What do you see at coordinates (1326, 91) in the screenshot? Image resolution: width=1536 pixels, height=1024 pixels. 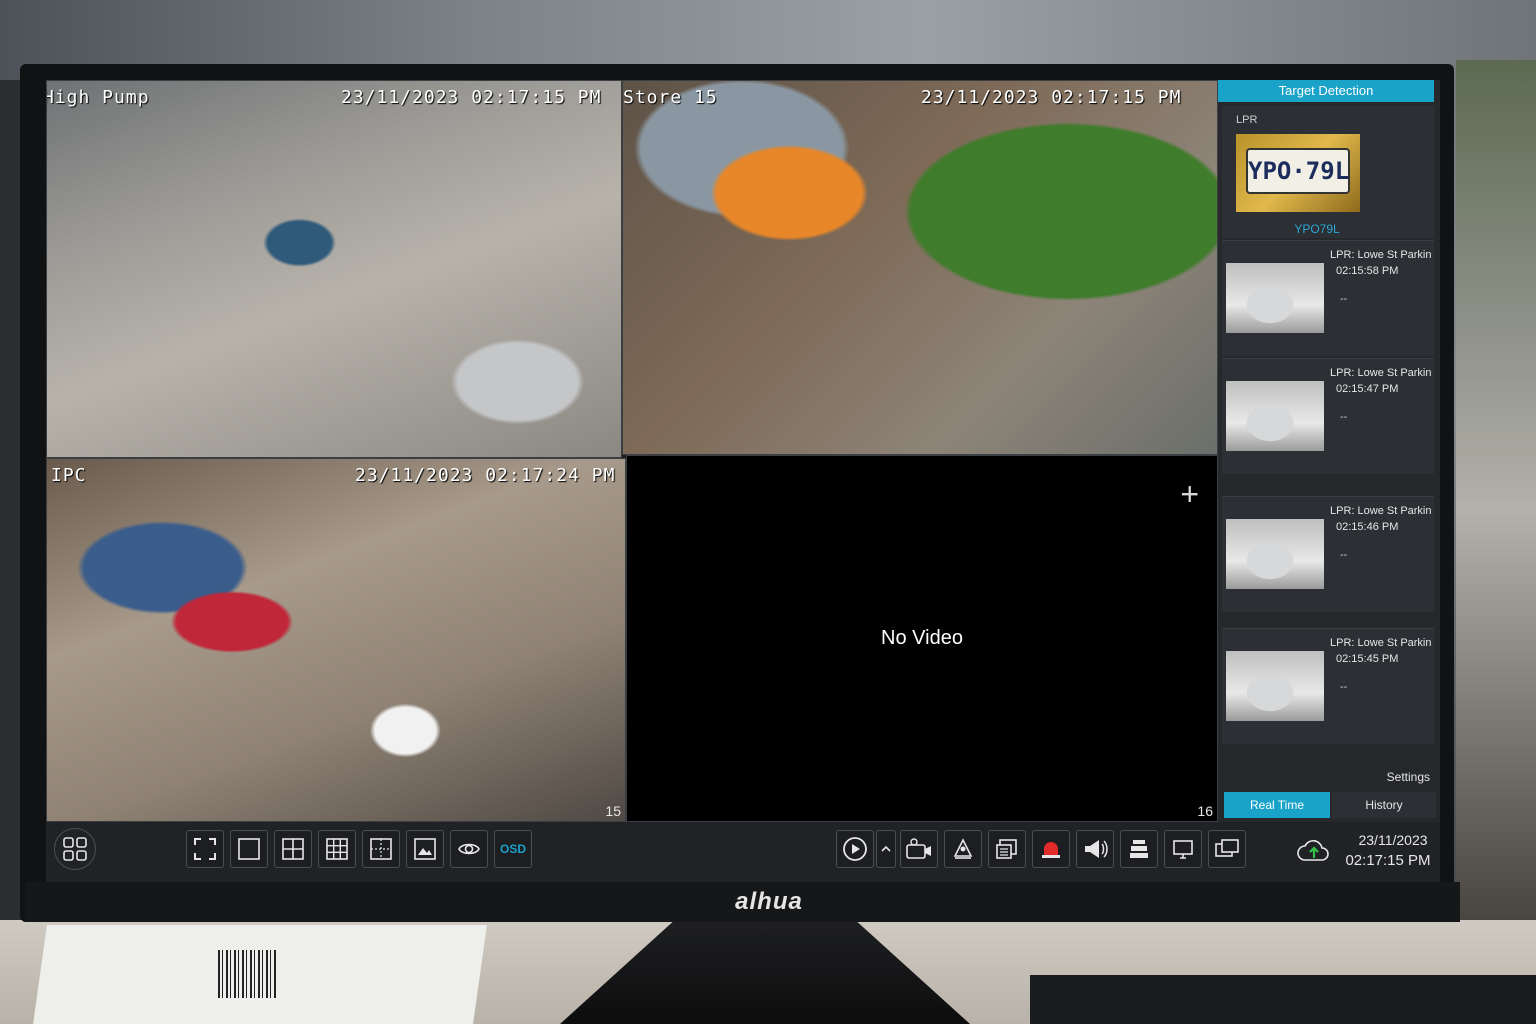 I see `panel-title: Target Detection` at bounding box center [1326, 91].